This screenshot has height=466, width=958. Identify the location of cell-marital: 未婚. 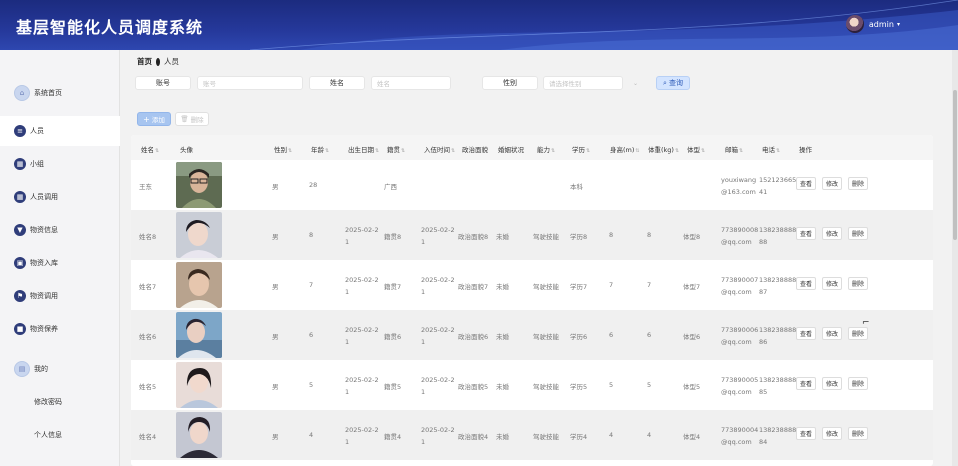
(502, 237).